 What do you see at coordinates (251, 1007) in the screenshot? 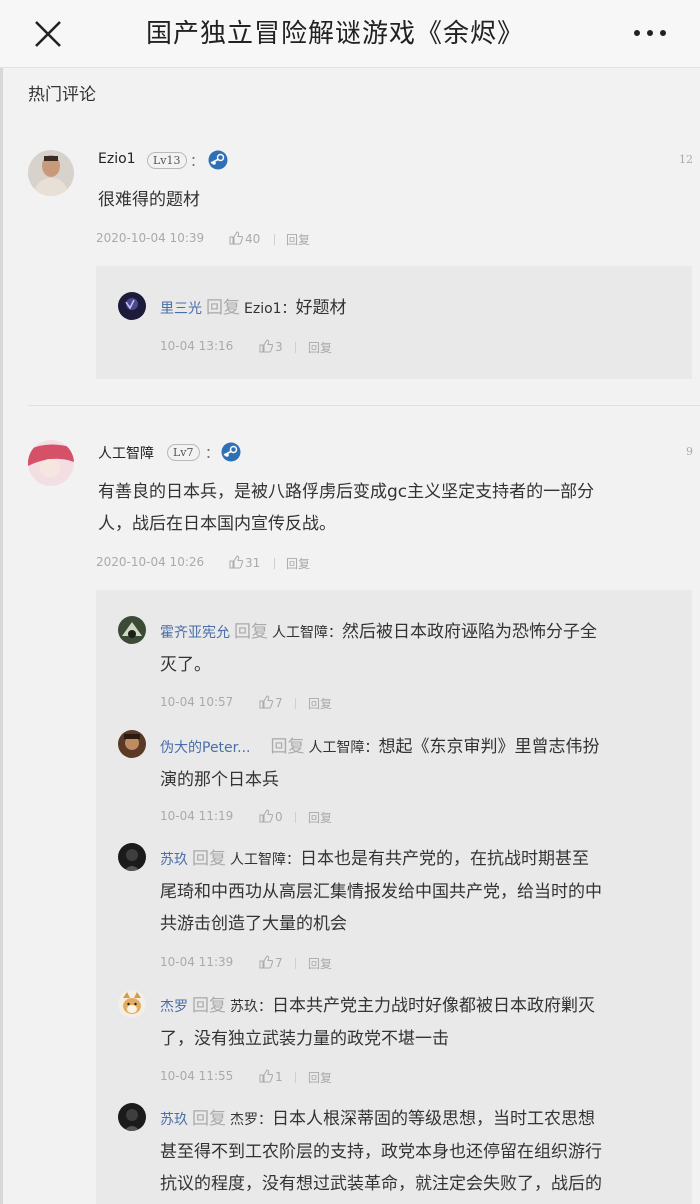
I see `reply-target: 苏玖：` at bounding box center [251, 1007].